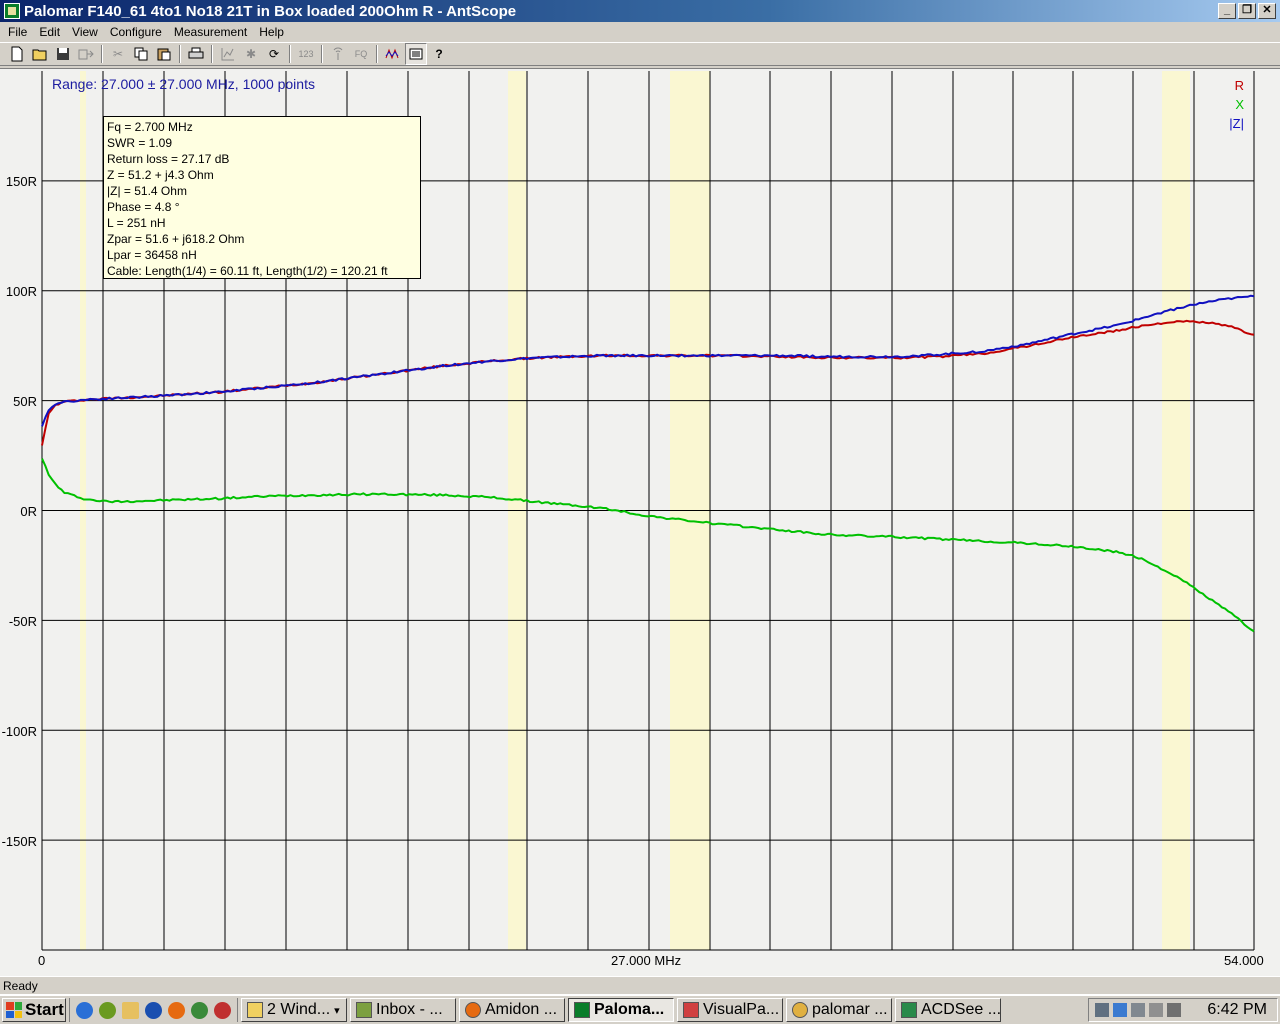 This screenshot has height=1024, width=1280. What do you see at coordinates (19, 731) in the screenshot?
I see `y-tick-label: -100R` at bounding box center [19, 731].